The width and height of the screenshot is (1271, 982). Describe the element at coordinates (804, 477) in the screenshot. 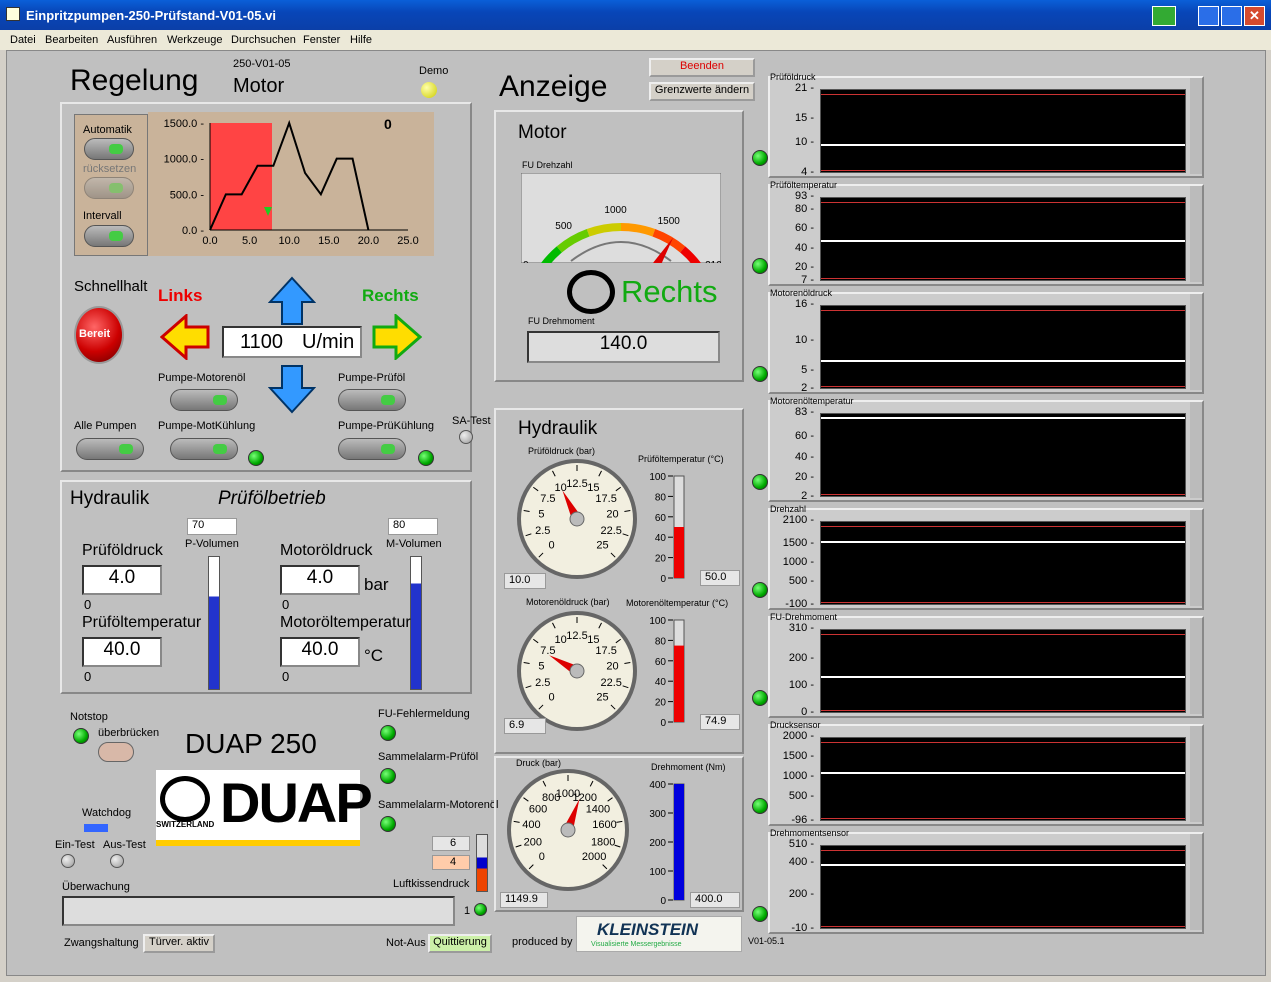

I see `strip-chart-tick: 20 -` at that location.